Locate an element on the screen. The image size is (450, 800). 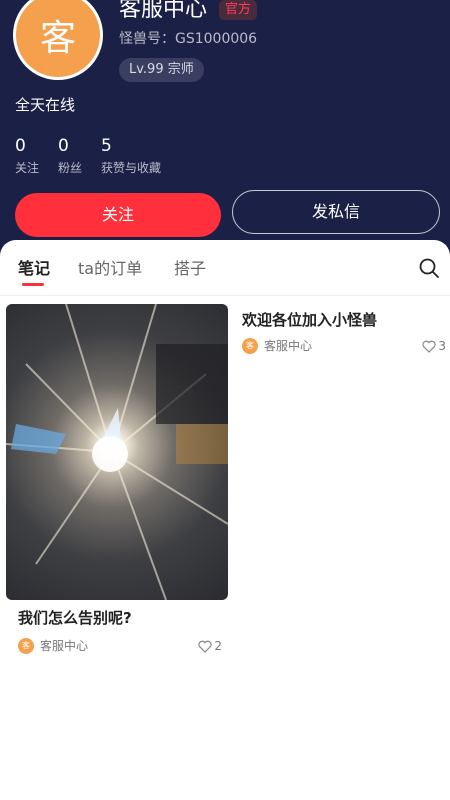
search-icon is located at coordinates (429, 268).